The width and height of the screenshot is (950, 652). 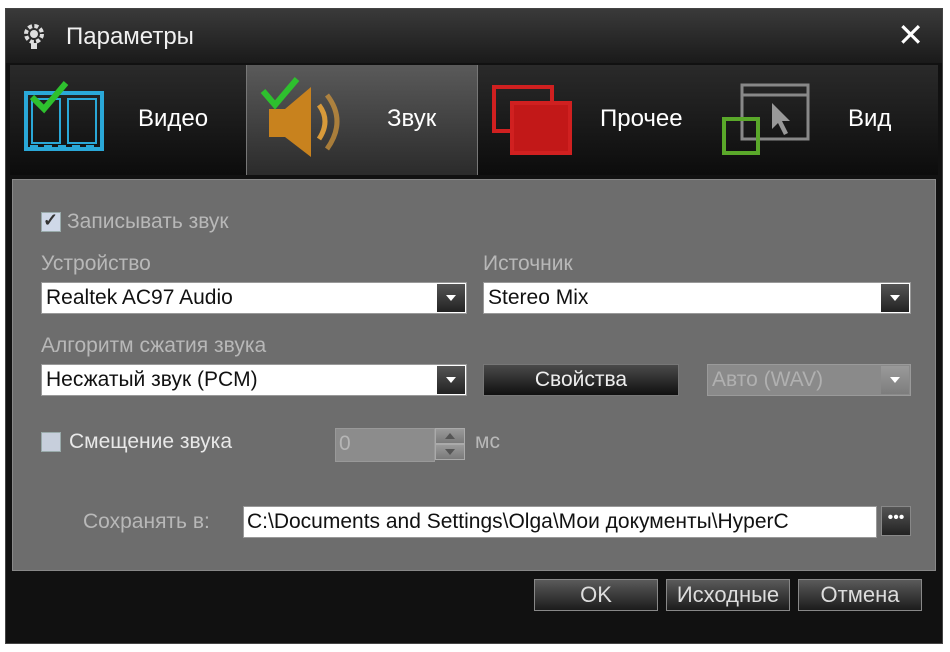 I want to click on sound-offset-stepper, so click(x=450, y=445).